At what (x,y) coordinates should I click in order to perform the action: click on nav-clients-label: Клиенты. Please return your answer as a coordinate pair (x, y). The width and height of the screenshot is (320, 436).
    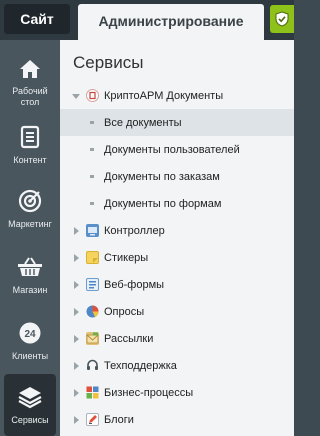
    Looking at the image, I should click on (30, 356).